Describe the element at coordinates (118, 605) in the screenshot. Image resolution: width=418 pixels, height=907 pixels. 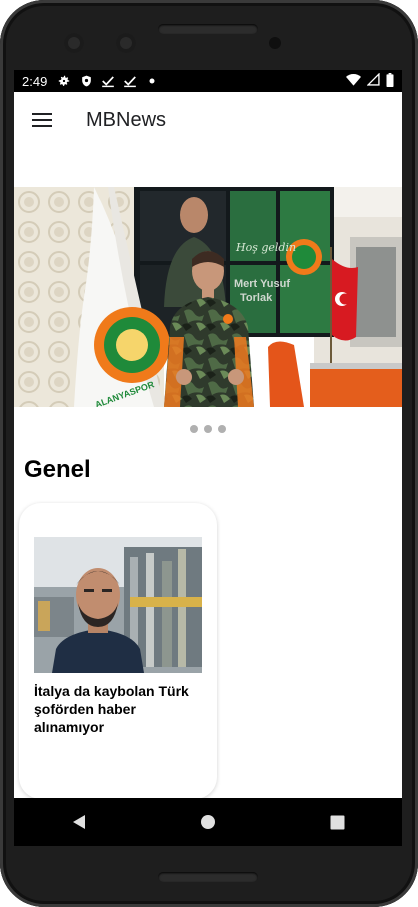
I see `news-card-image` at that location.